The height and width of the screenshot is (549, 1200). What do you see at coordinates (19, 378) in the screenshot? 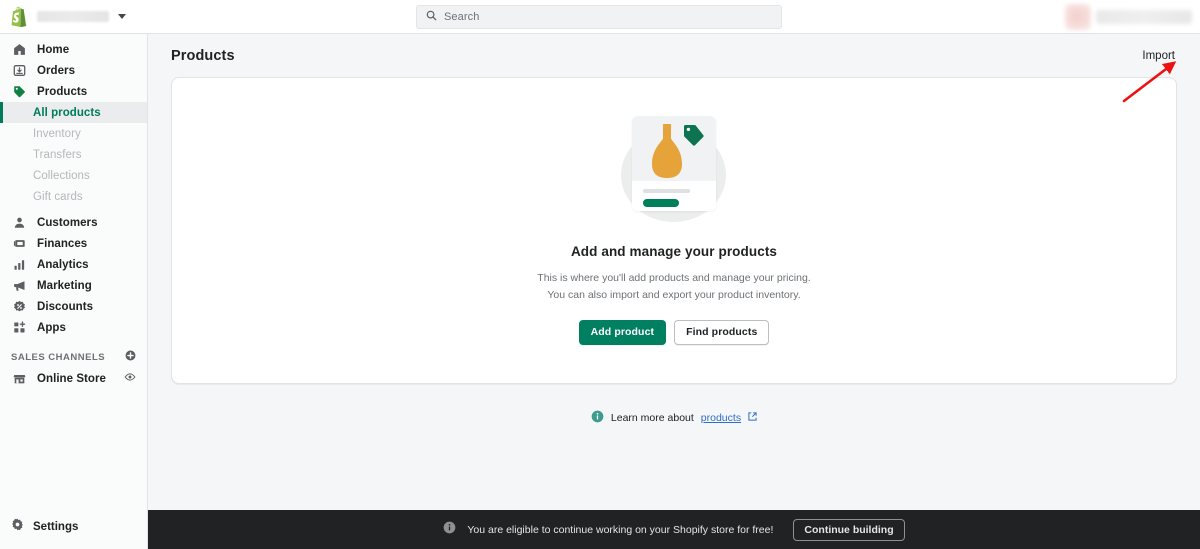
I see `storefront-icon` at bounding box center [19, 378].